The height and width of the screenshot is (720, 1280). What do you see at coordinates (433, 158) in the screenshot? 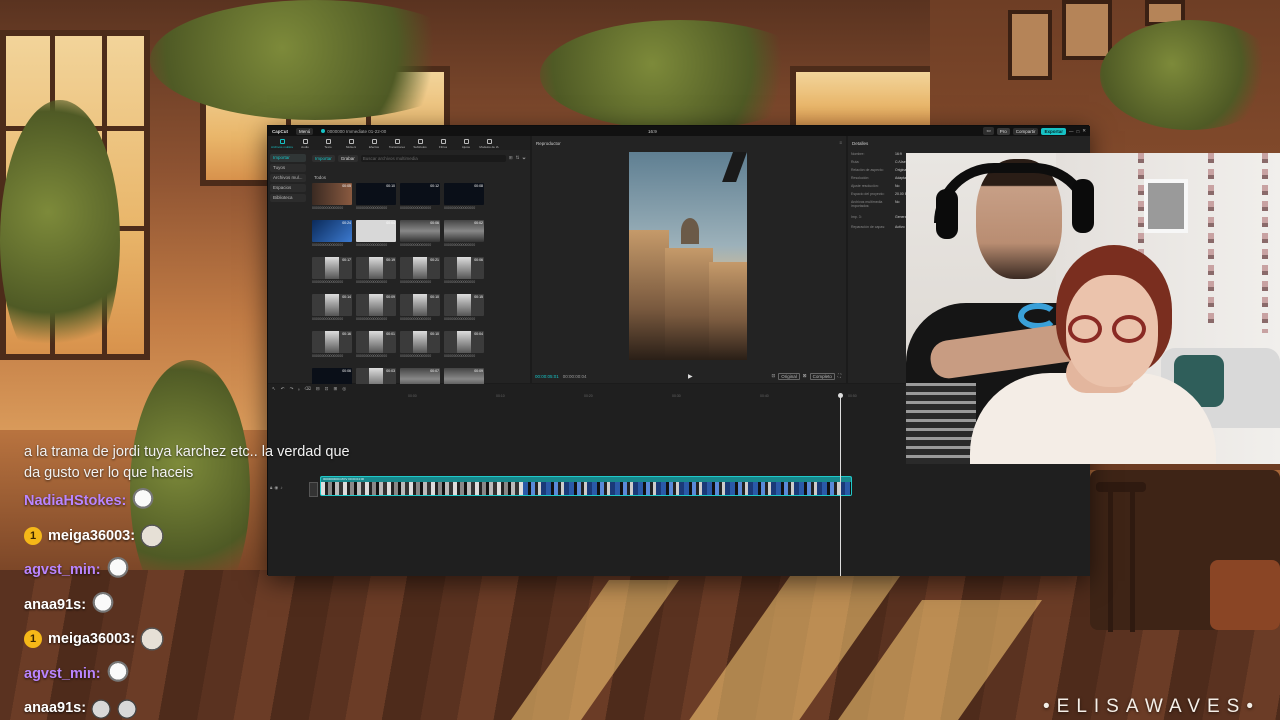
I see `search-input: Buscar archivos multimedia` at bounding box center [433, 158].